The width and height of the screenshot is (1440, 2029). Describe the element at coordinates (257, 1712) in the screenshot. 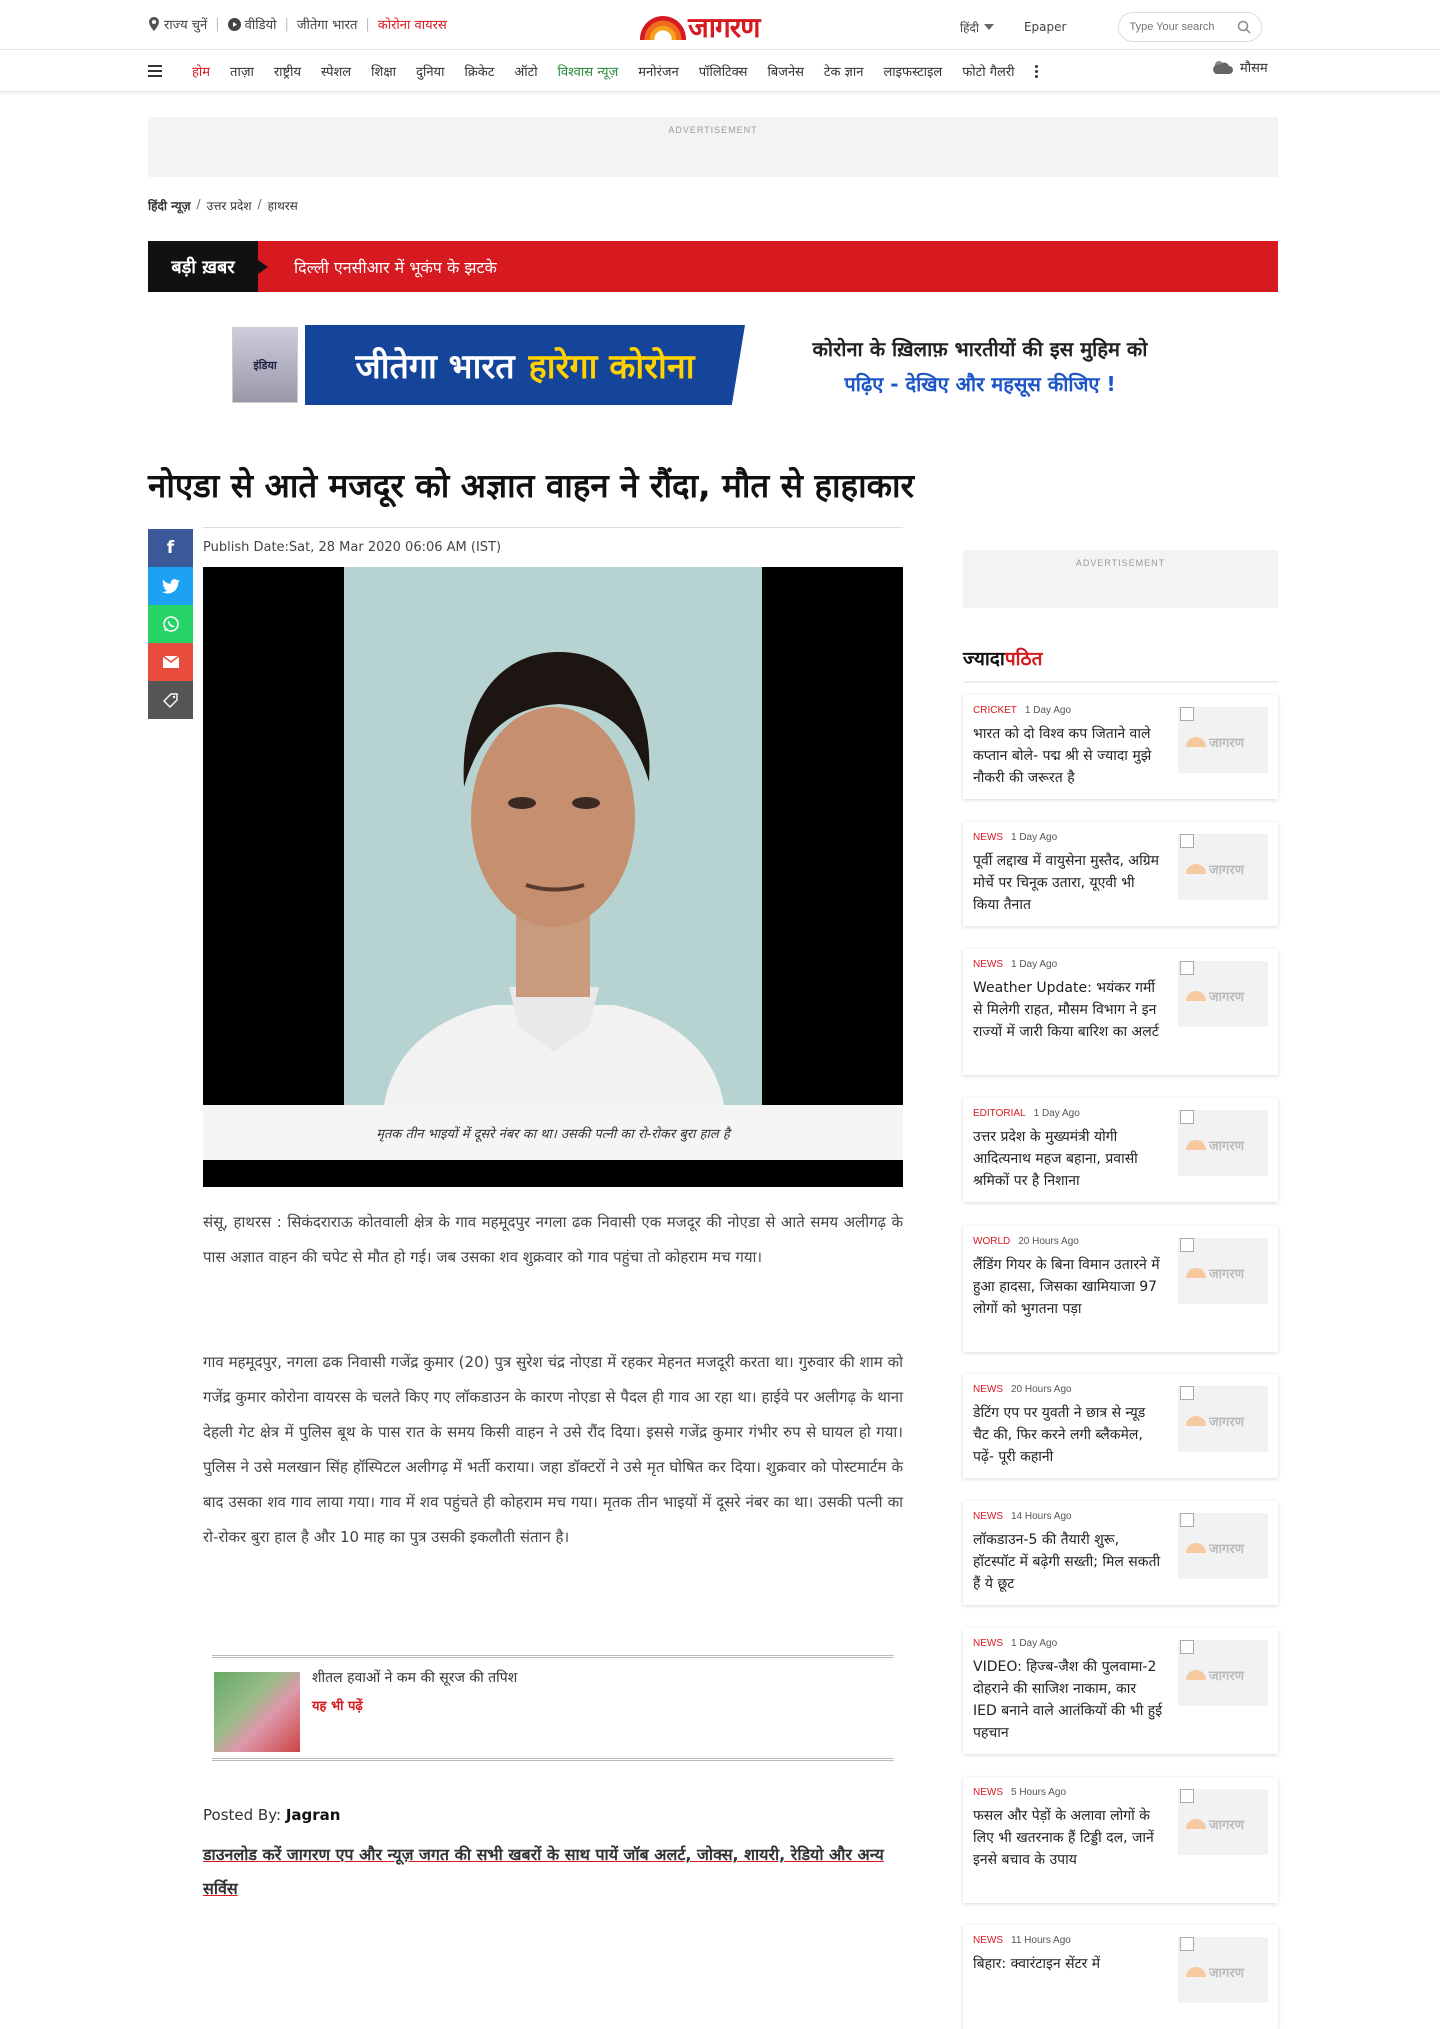

I see `related-article-image` at that location.